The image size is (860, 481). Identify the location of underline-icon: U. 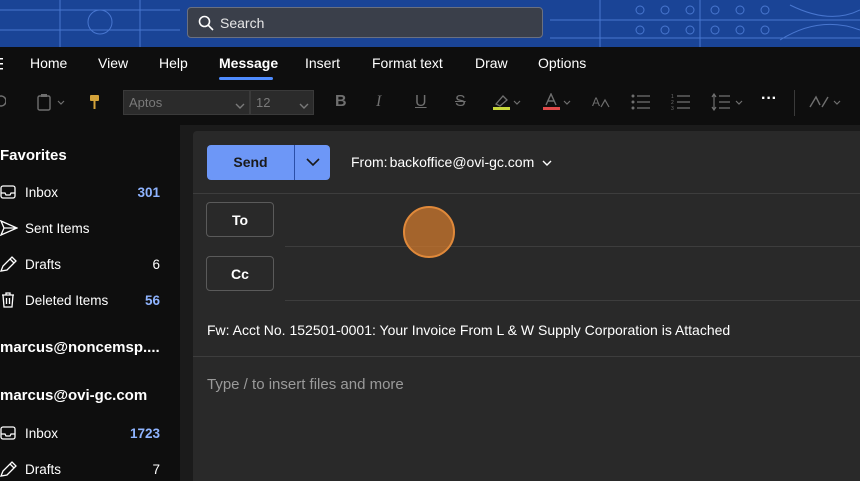
(421, 102).